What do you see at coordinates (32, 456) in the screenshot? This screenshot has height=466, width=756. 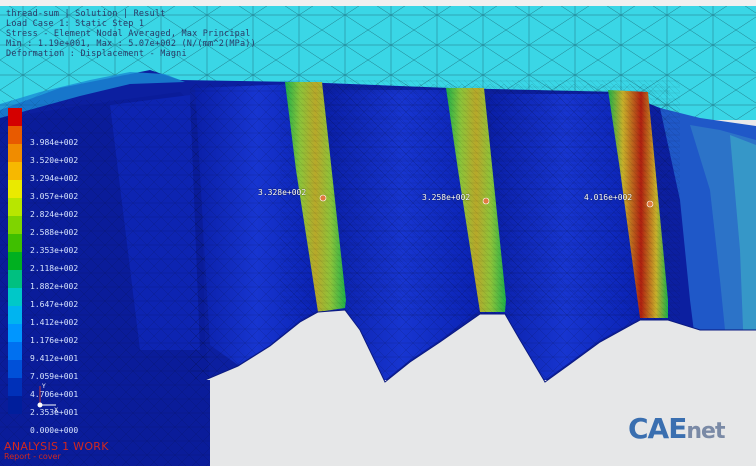 I see `analysis-subtitle: Report - cover` at bounding box center [32, 456].